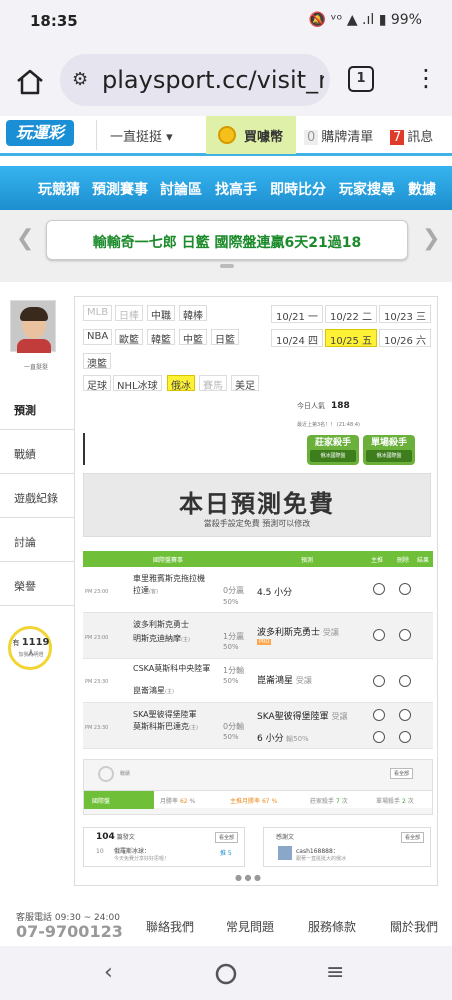 This screenshot has width=452, height=1000. Describe the element at coordinates (367, 189) in the screenshot. I see `nav-item: 玩家搜尋` at that location.